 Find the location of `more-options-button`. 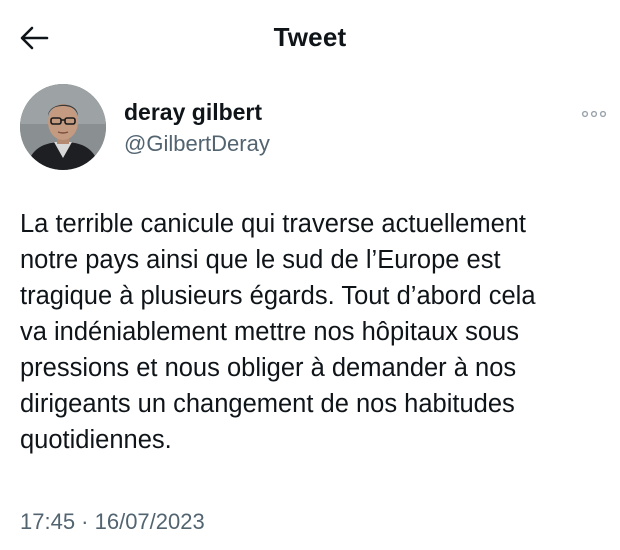

more-options-button is located at coordinates (594, 114).